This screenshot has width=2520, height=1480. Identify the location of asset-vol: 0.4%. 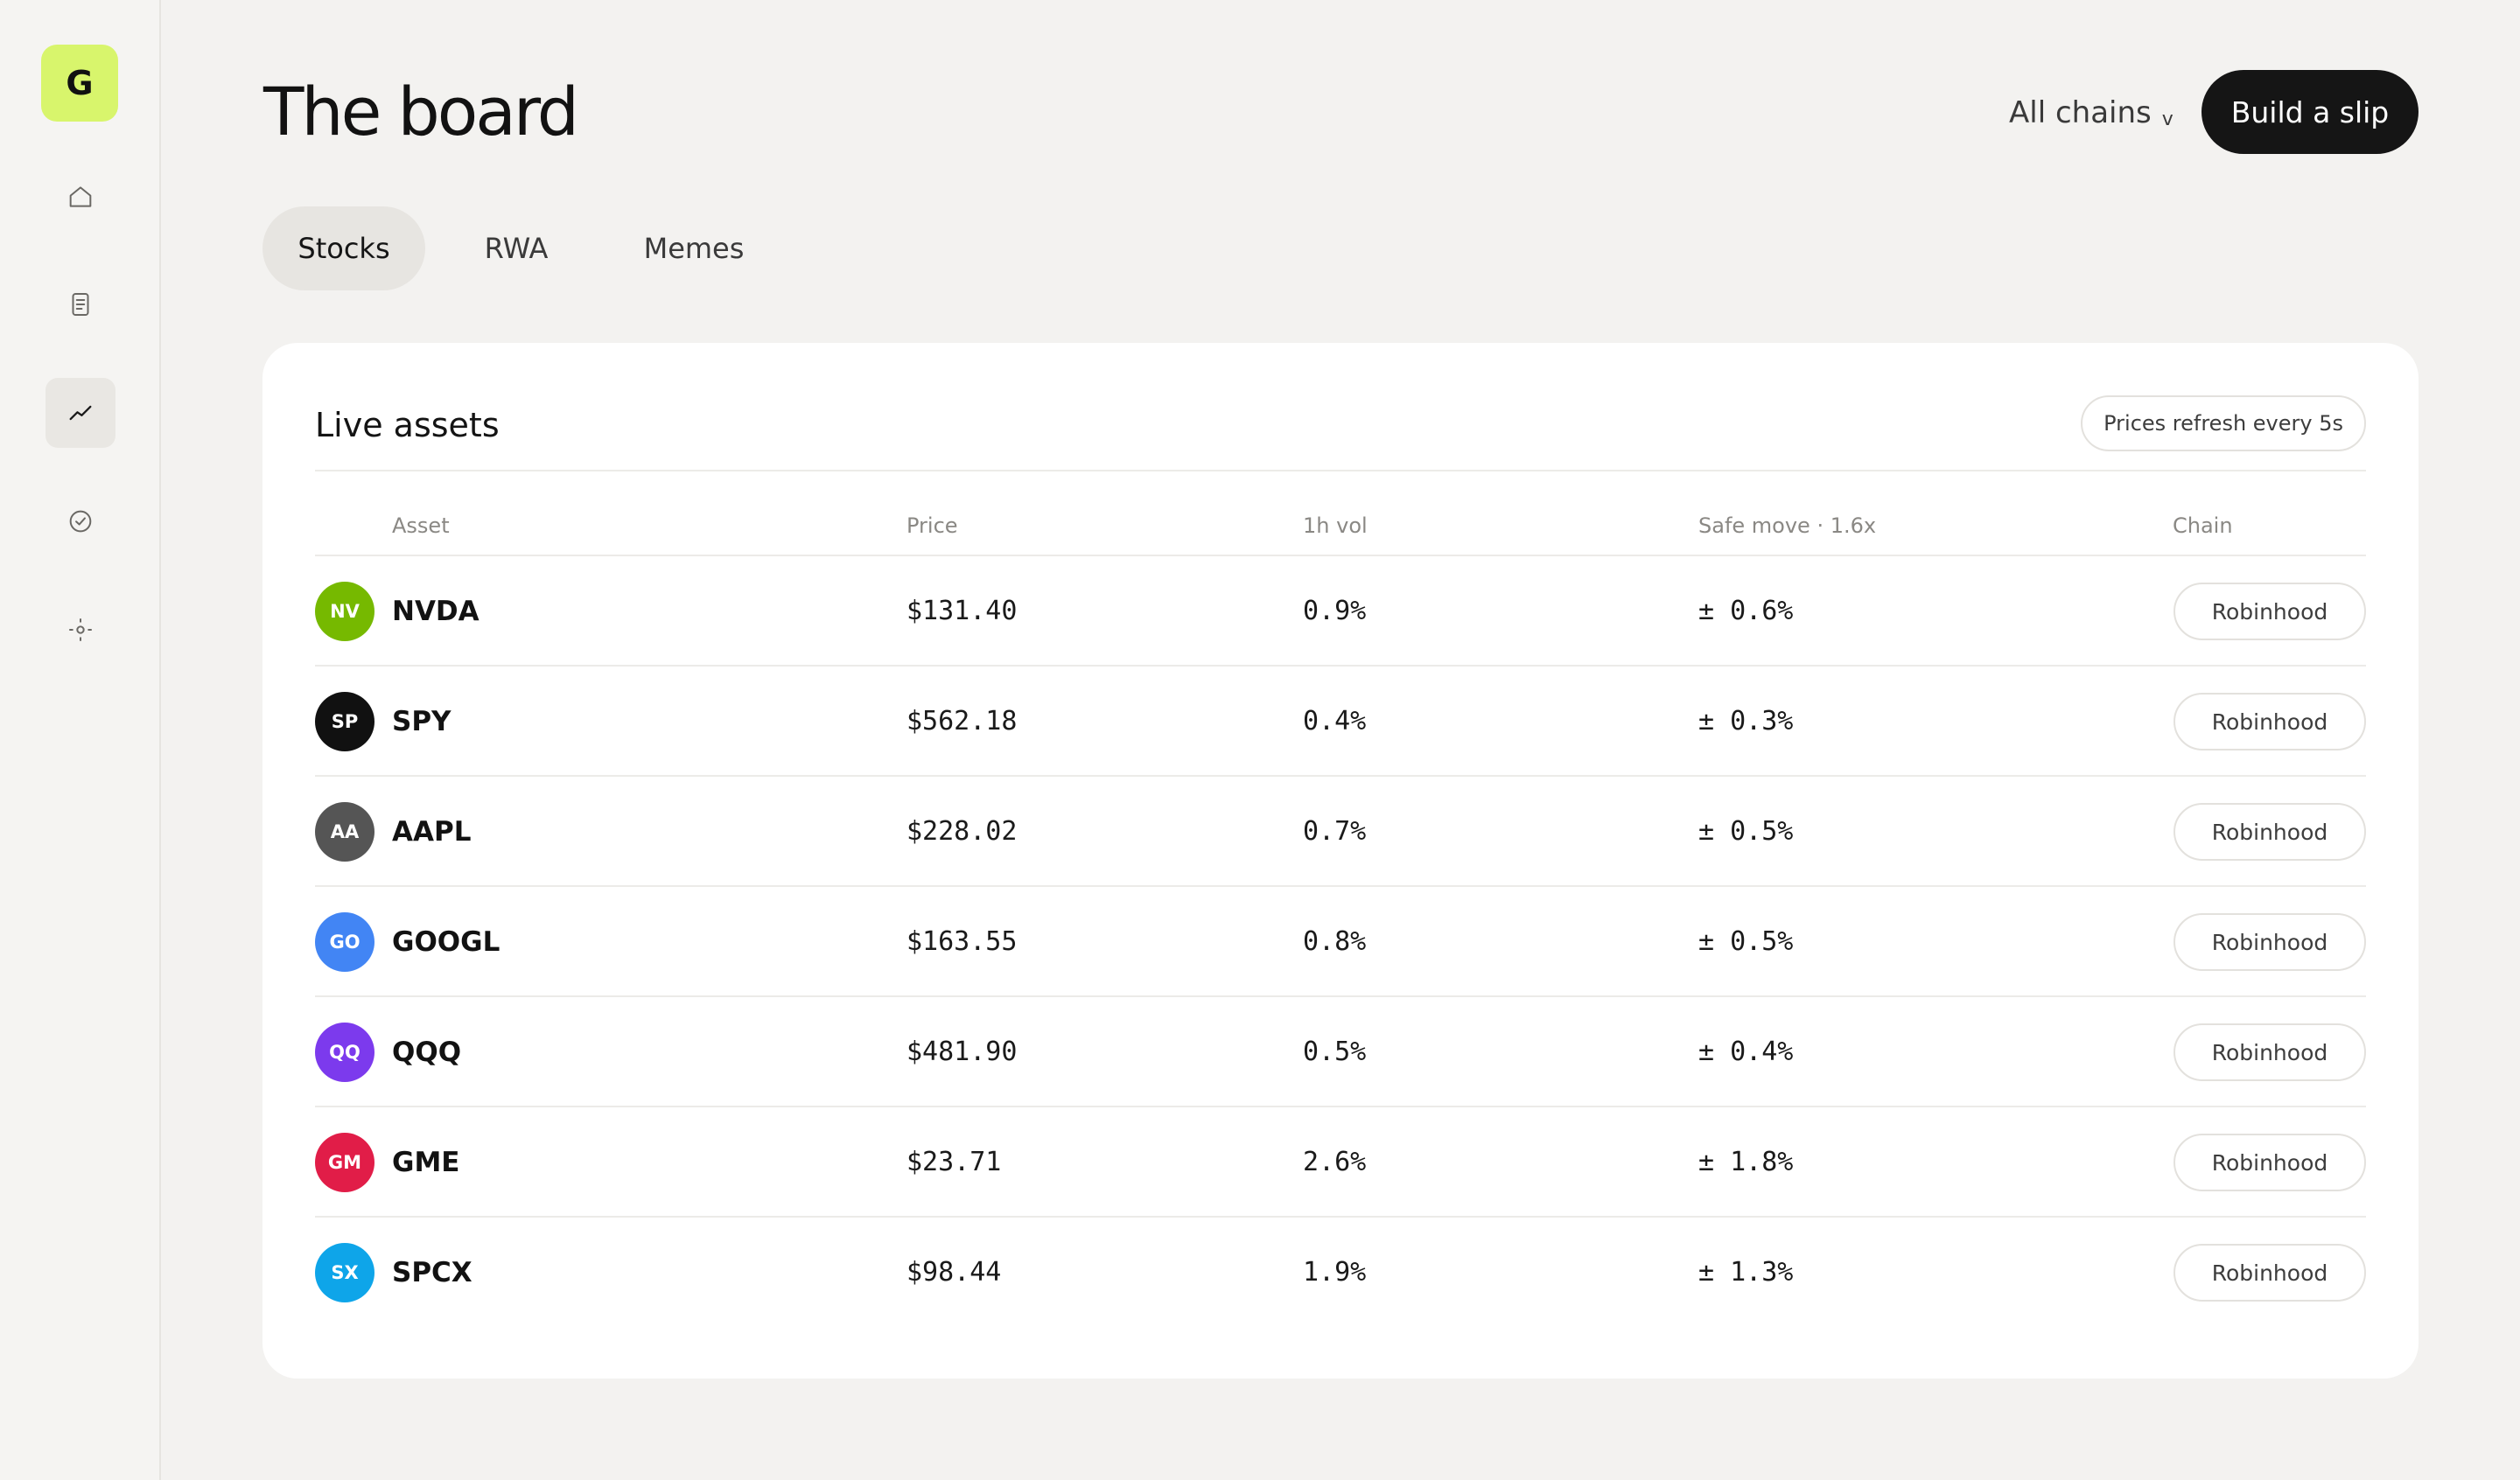
(1335, 721).